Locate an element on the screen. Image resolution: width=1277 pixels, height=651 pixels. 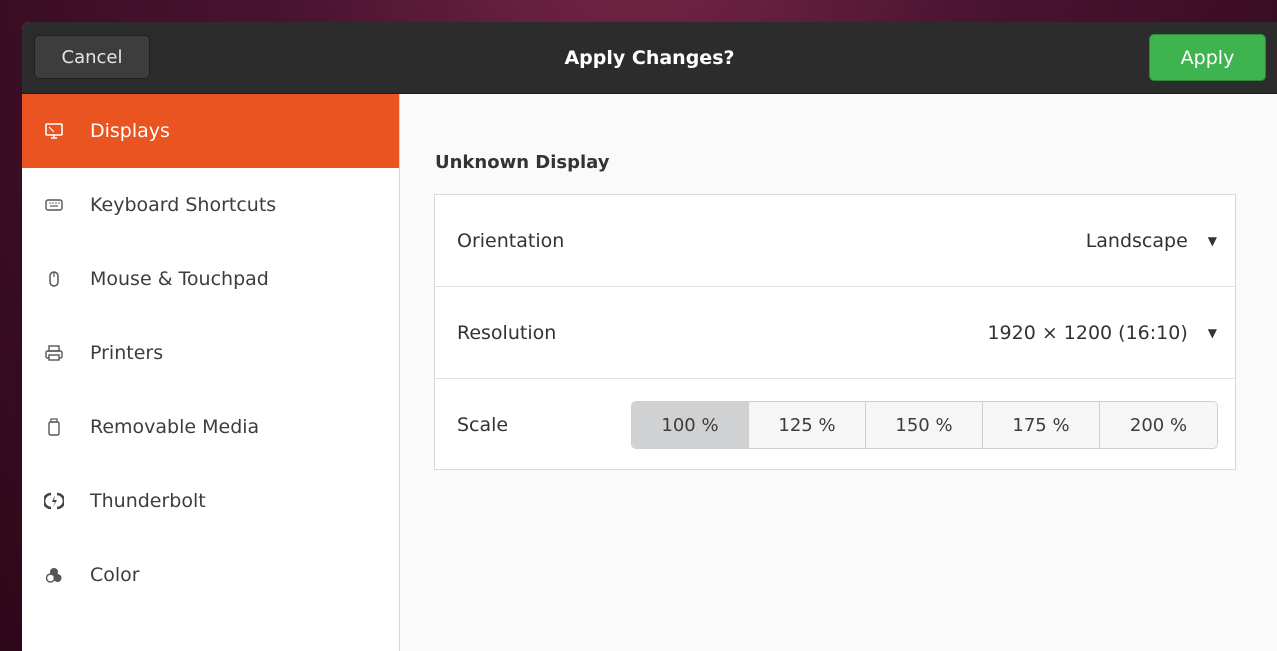
scale-option-100: 100 % is located at coordinates (690, 425).